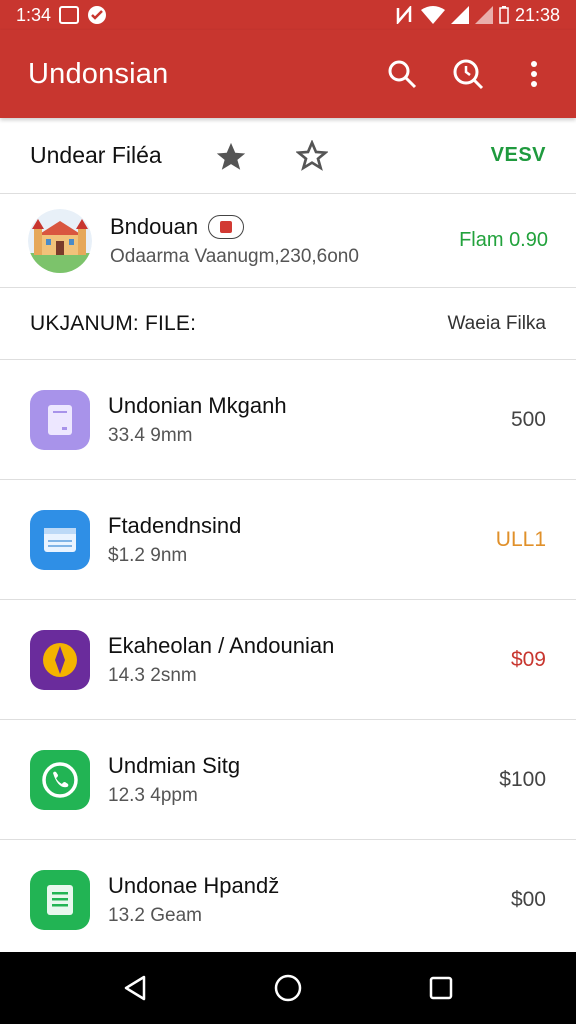 This screenshot has width=576, height=1024. I want to click on status-bar: 1:34 21:38, so click(288, 15).